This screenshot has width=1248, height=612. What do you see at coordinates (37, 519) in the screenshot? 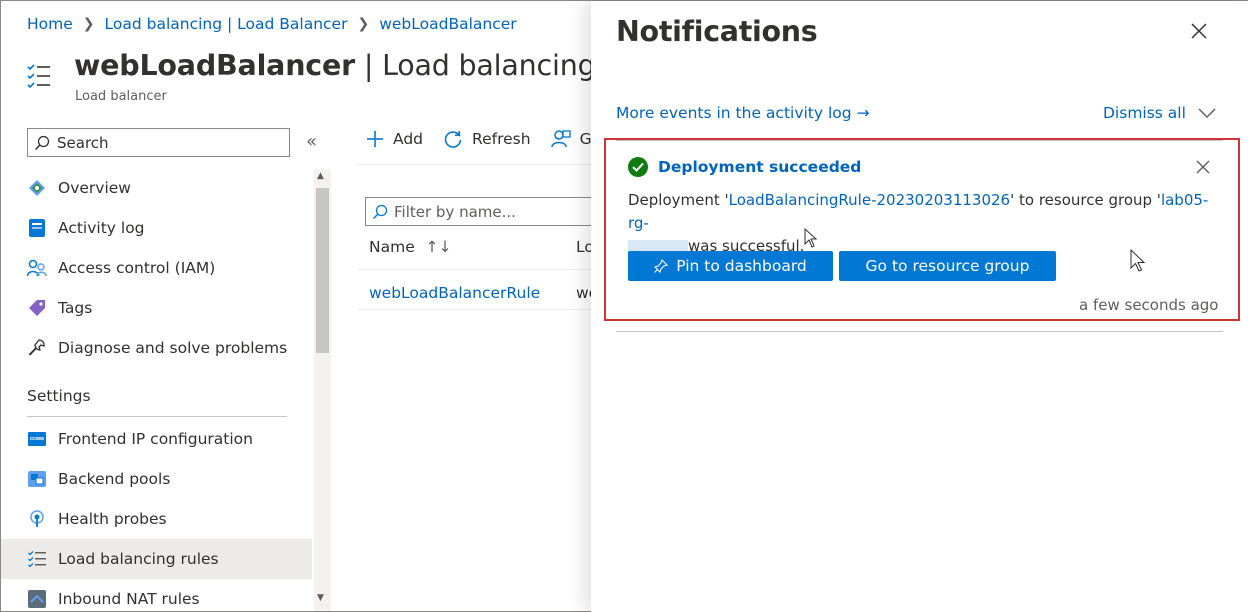
I see `health-probe-icon` at bounding box center [37, 519].